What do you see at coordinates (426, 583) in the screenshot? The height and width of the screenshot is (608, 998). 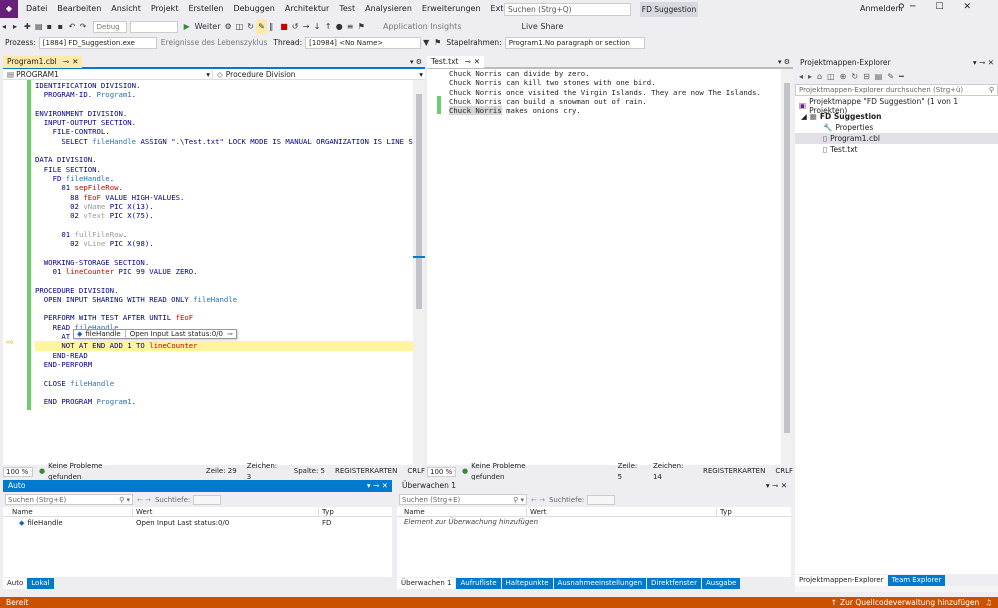 I see `tab-überwachen-1: Überwachen 1` at bounding box center [426, 583].